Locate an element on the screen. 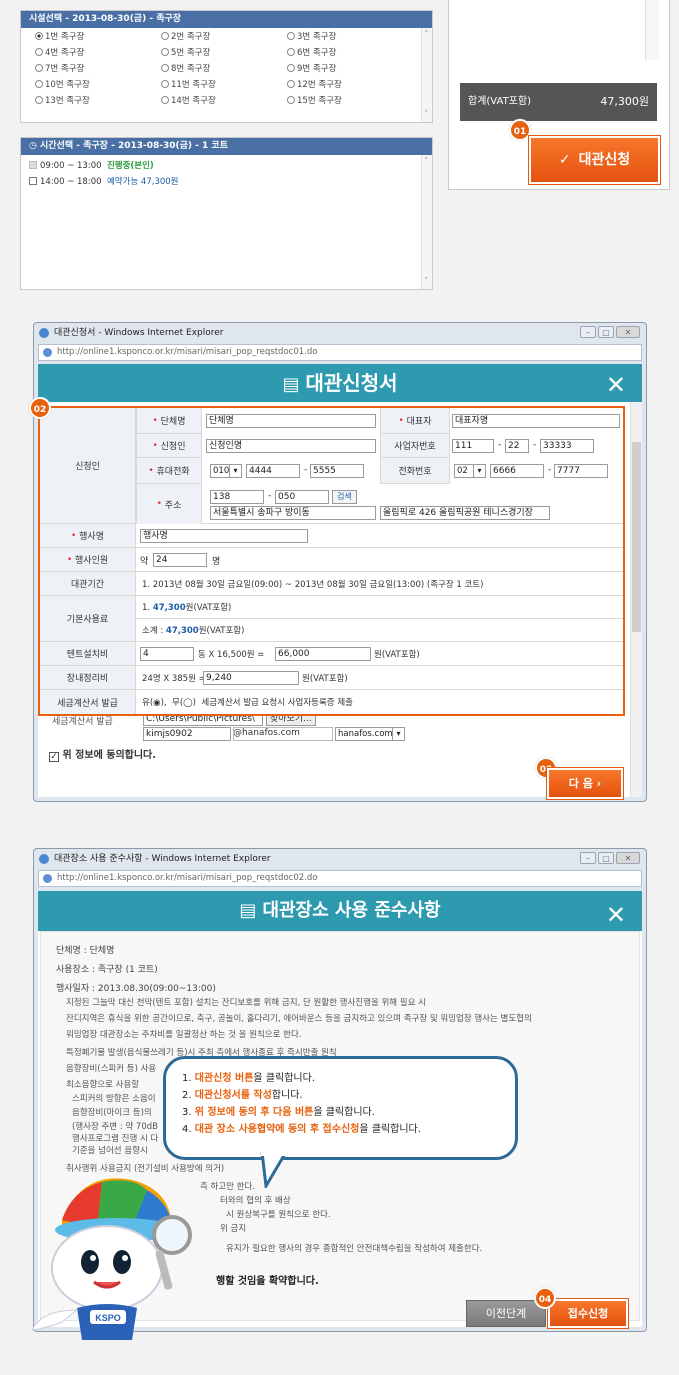  divider is located at coordinates (379, 618).